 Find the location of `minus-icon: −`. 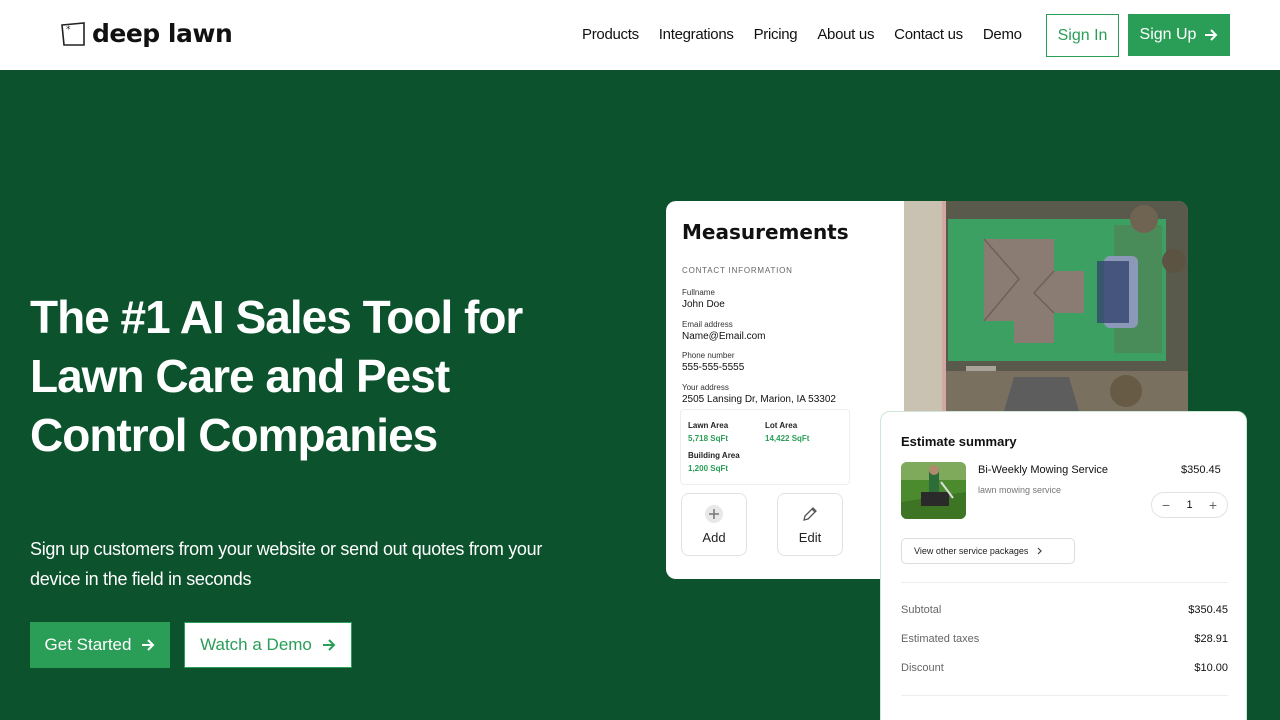

minus-icon: − is located at coordinates (1166, 505).